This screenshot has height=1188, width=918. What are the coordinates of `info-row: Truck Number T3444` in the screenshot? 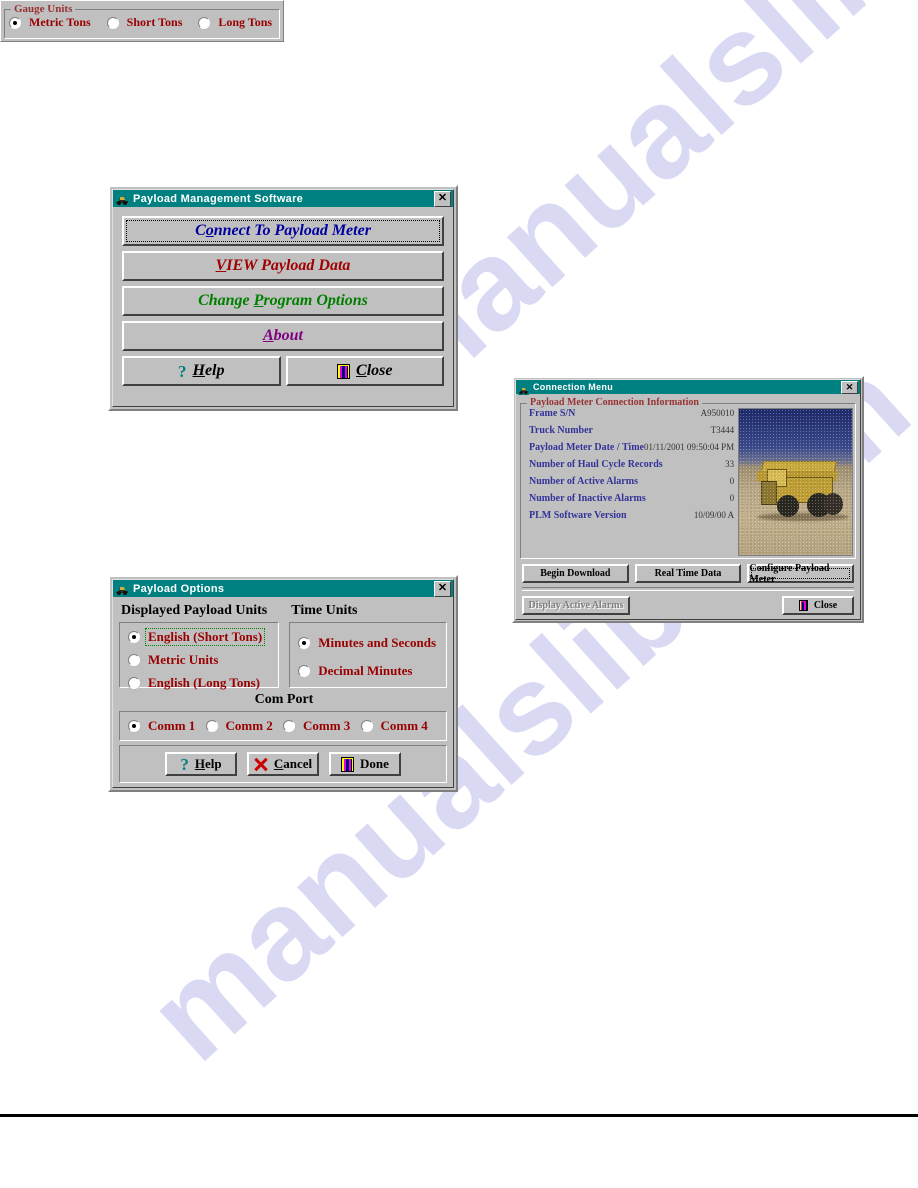 It's located at (631, 431).